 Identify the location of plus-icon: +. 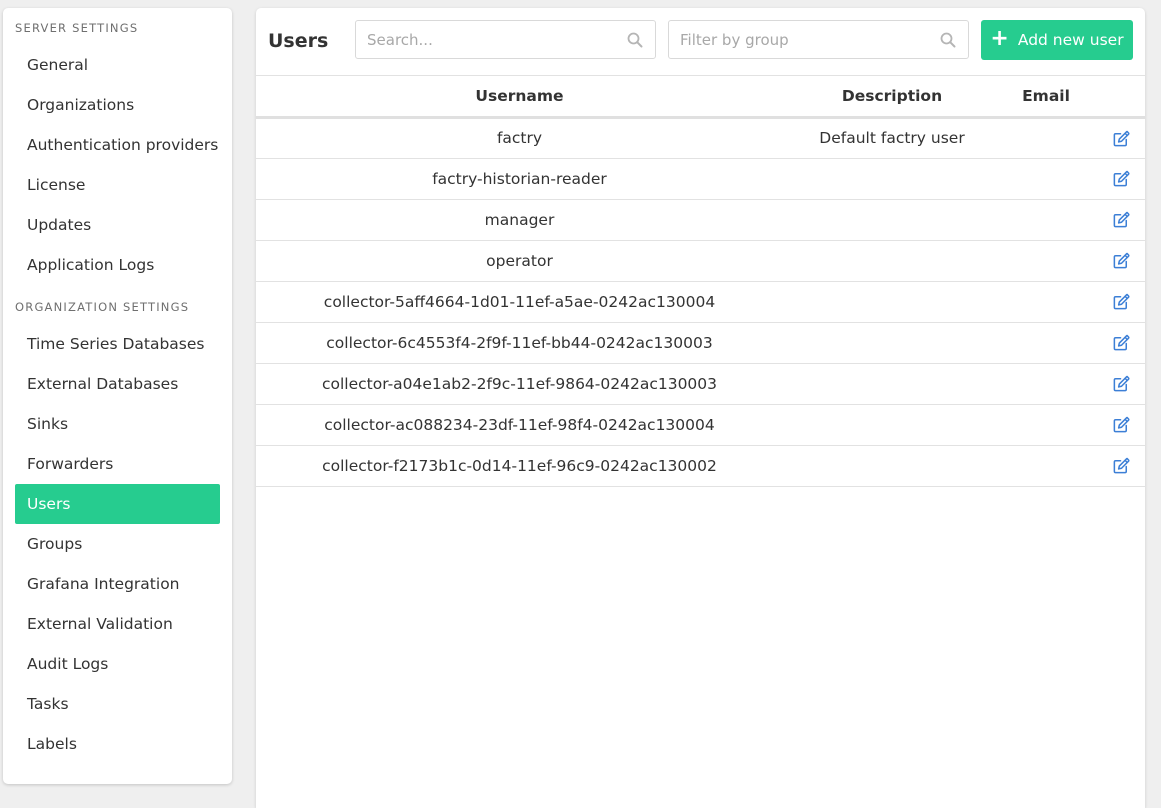
(999, 38).